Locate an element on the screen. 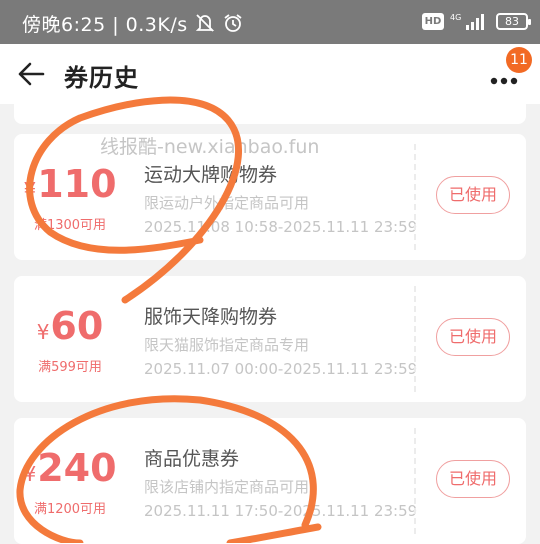 The height and width of the screenshot is (544, 540). signal-icon: 4G is located at coordinates (467, 24).